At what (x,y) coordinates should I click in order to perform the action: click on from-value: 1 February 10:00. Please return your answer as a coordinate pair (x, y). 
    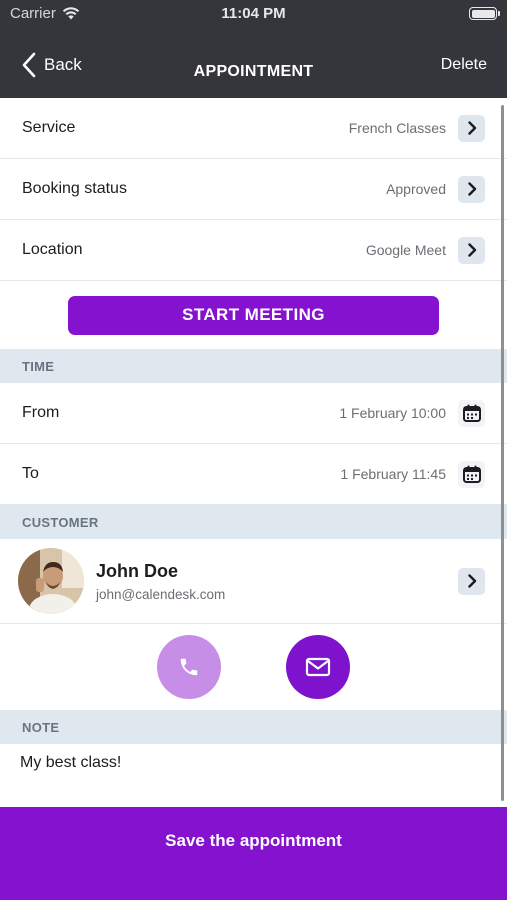
    Looking at the image, I should click on (392, 413).